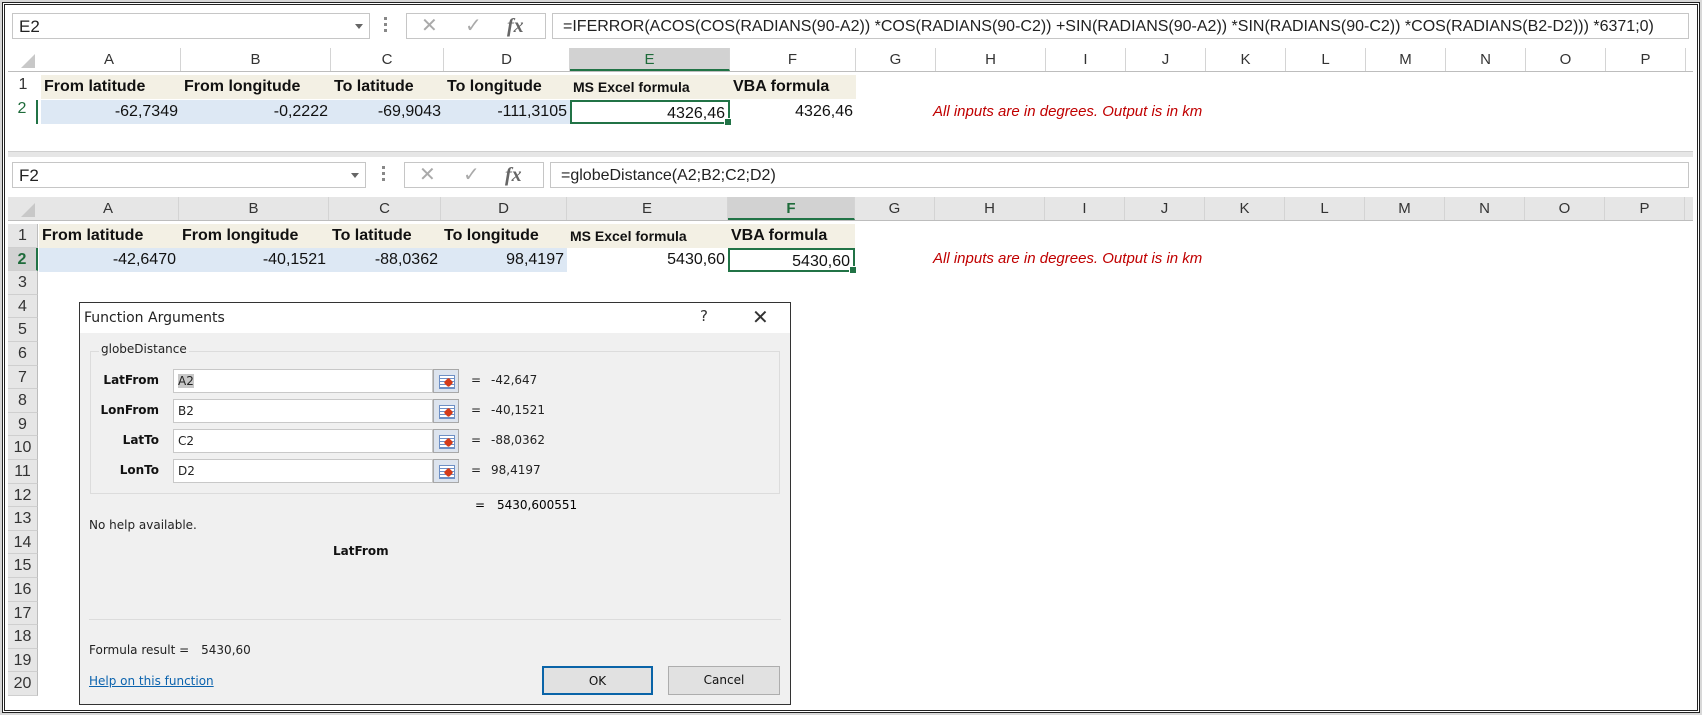  What do you see at coordinates (23, 354) in the screenshot?
I see `row-header-6: 6` at bounding box center [23, 354].